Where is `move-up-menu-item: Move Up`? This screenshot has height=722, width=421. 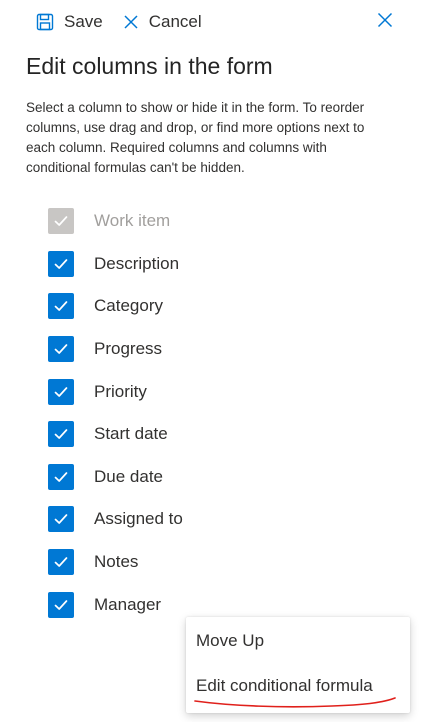 move-up-menu-item: Move Up is located at coordinates (230, 641).